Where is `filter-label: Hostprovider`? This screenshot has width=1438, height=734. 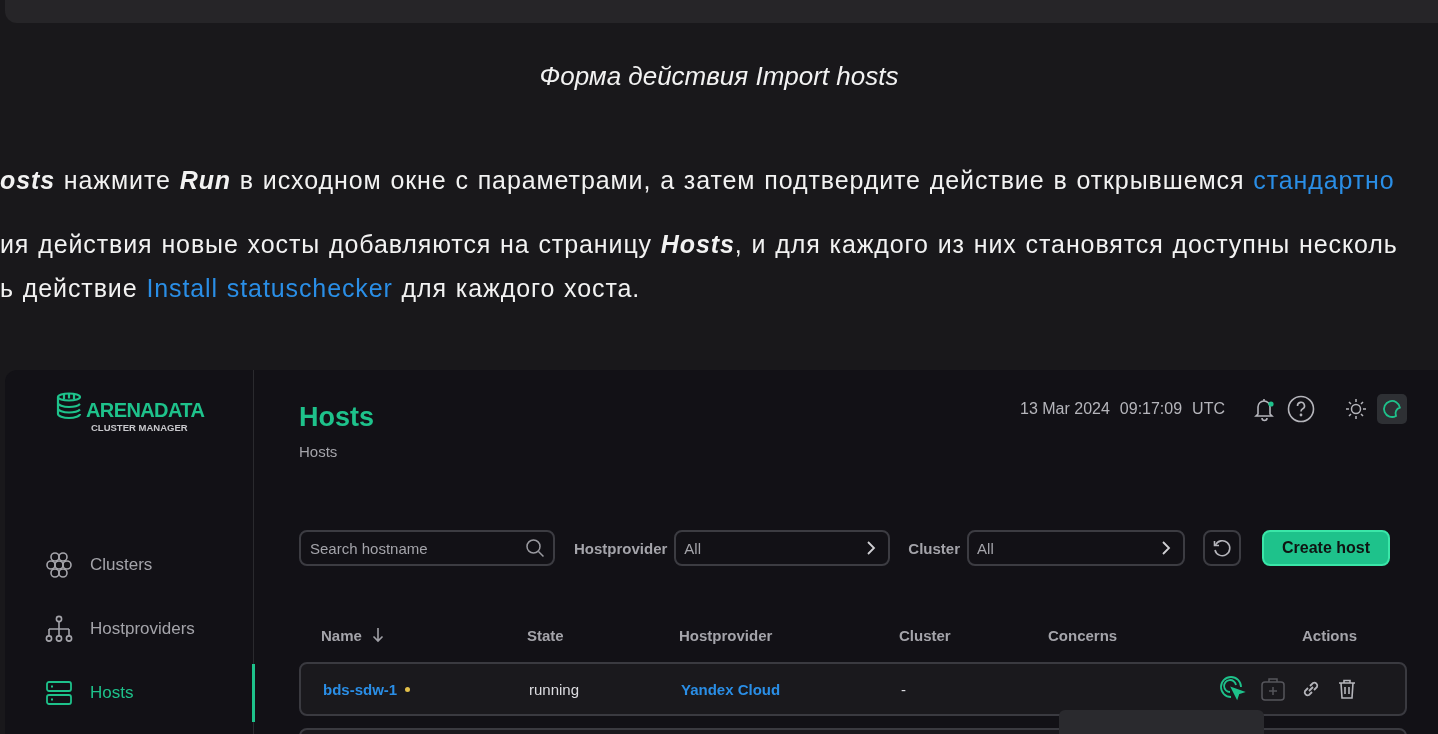
filter-label: Hostprovider is located at coordinates (621, 548).